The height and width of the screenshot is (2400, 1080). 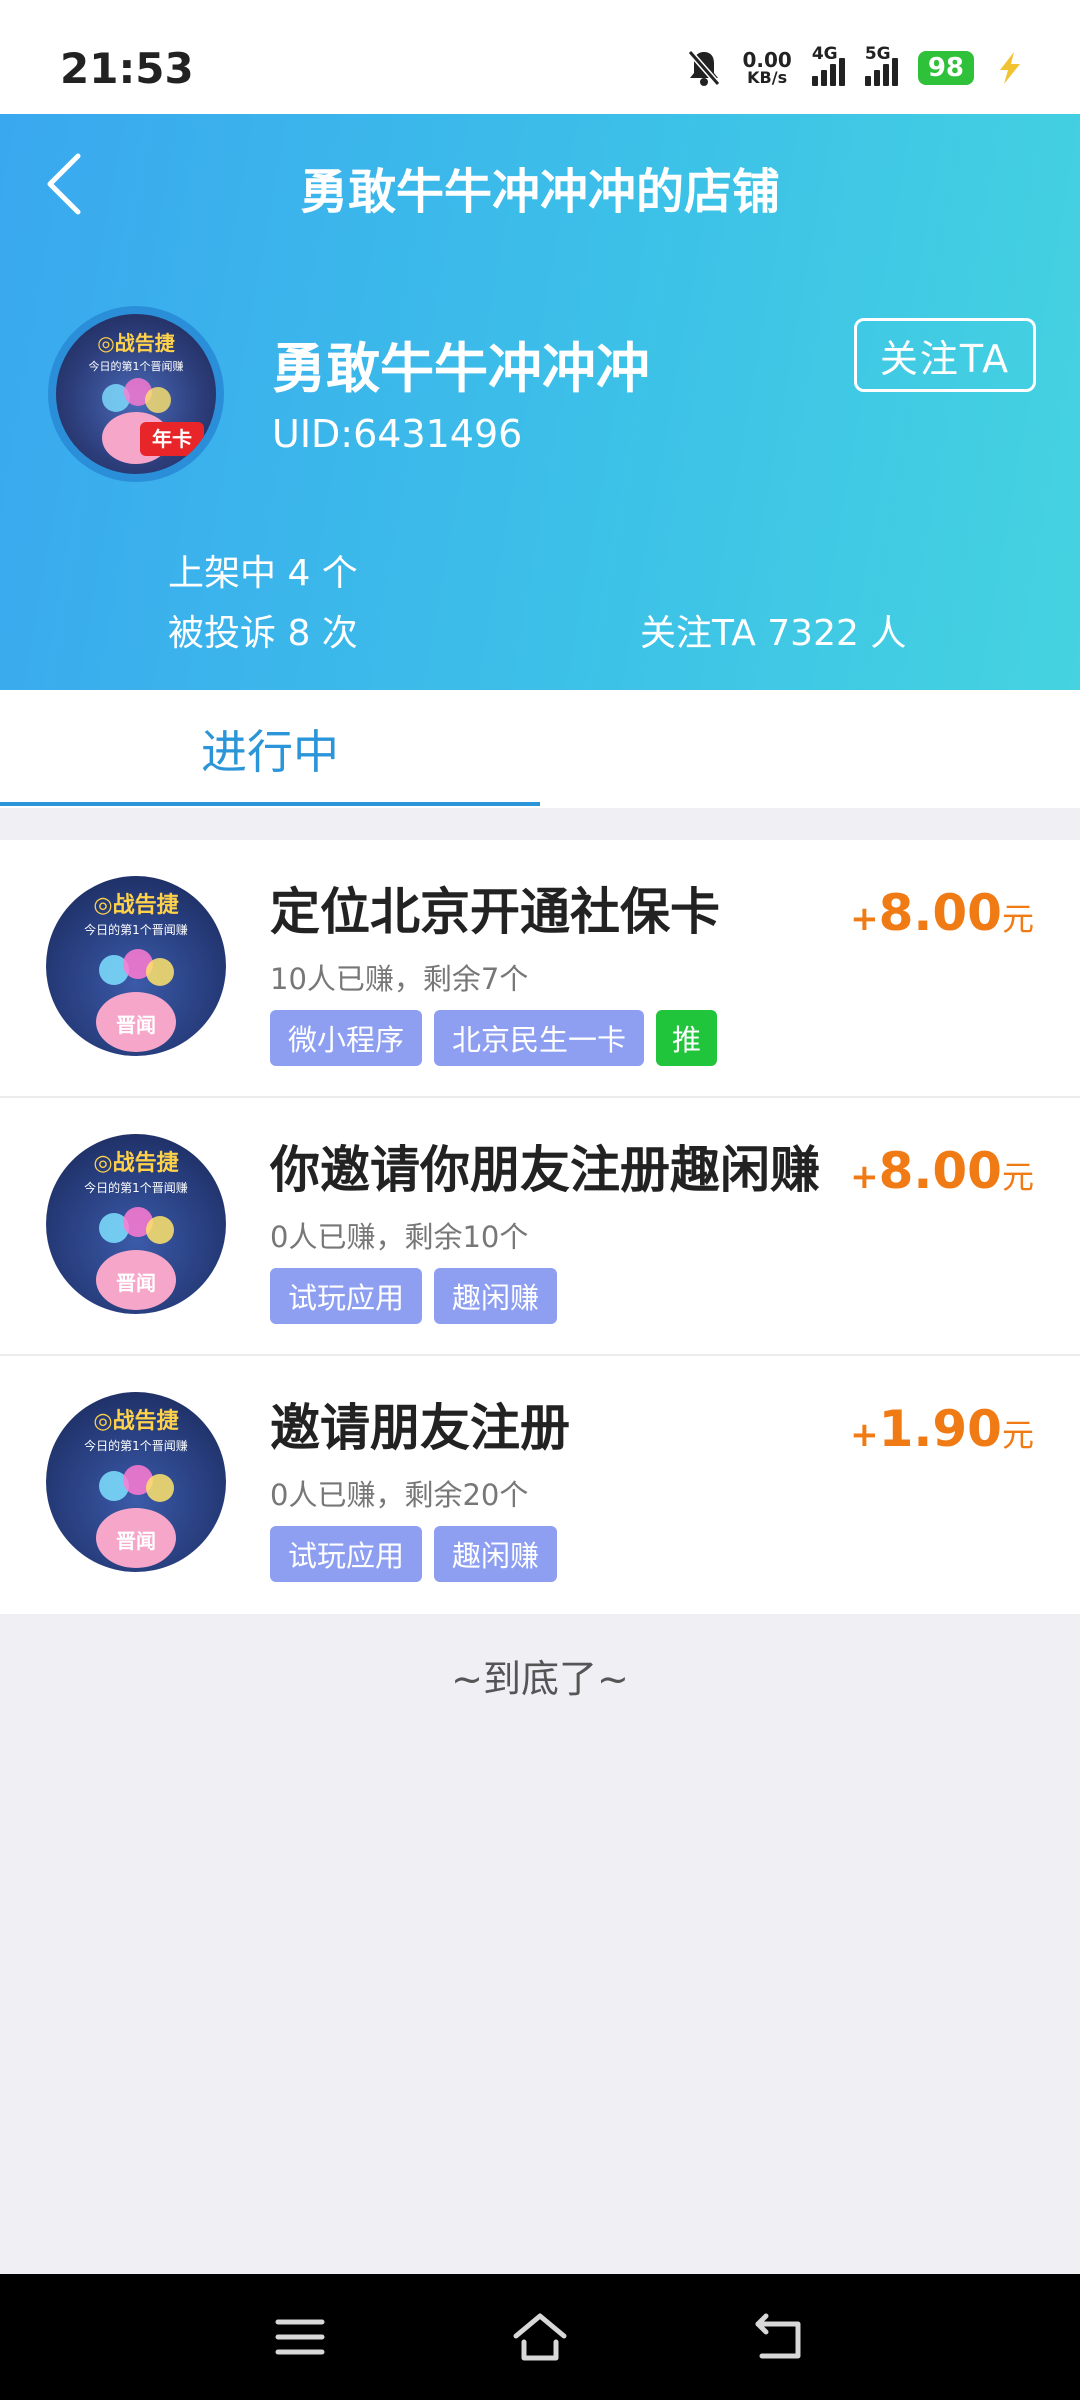 What do you see at coordinates (945, 355) in the screenshot?
I see `follow-button: 关注TA` at bounding box center [945, 355].